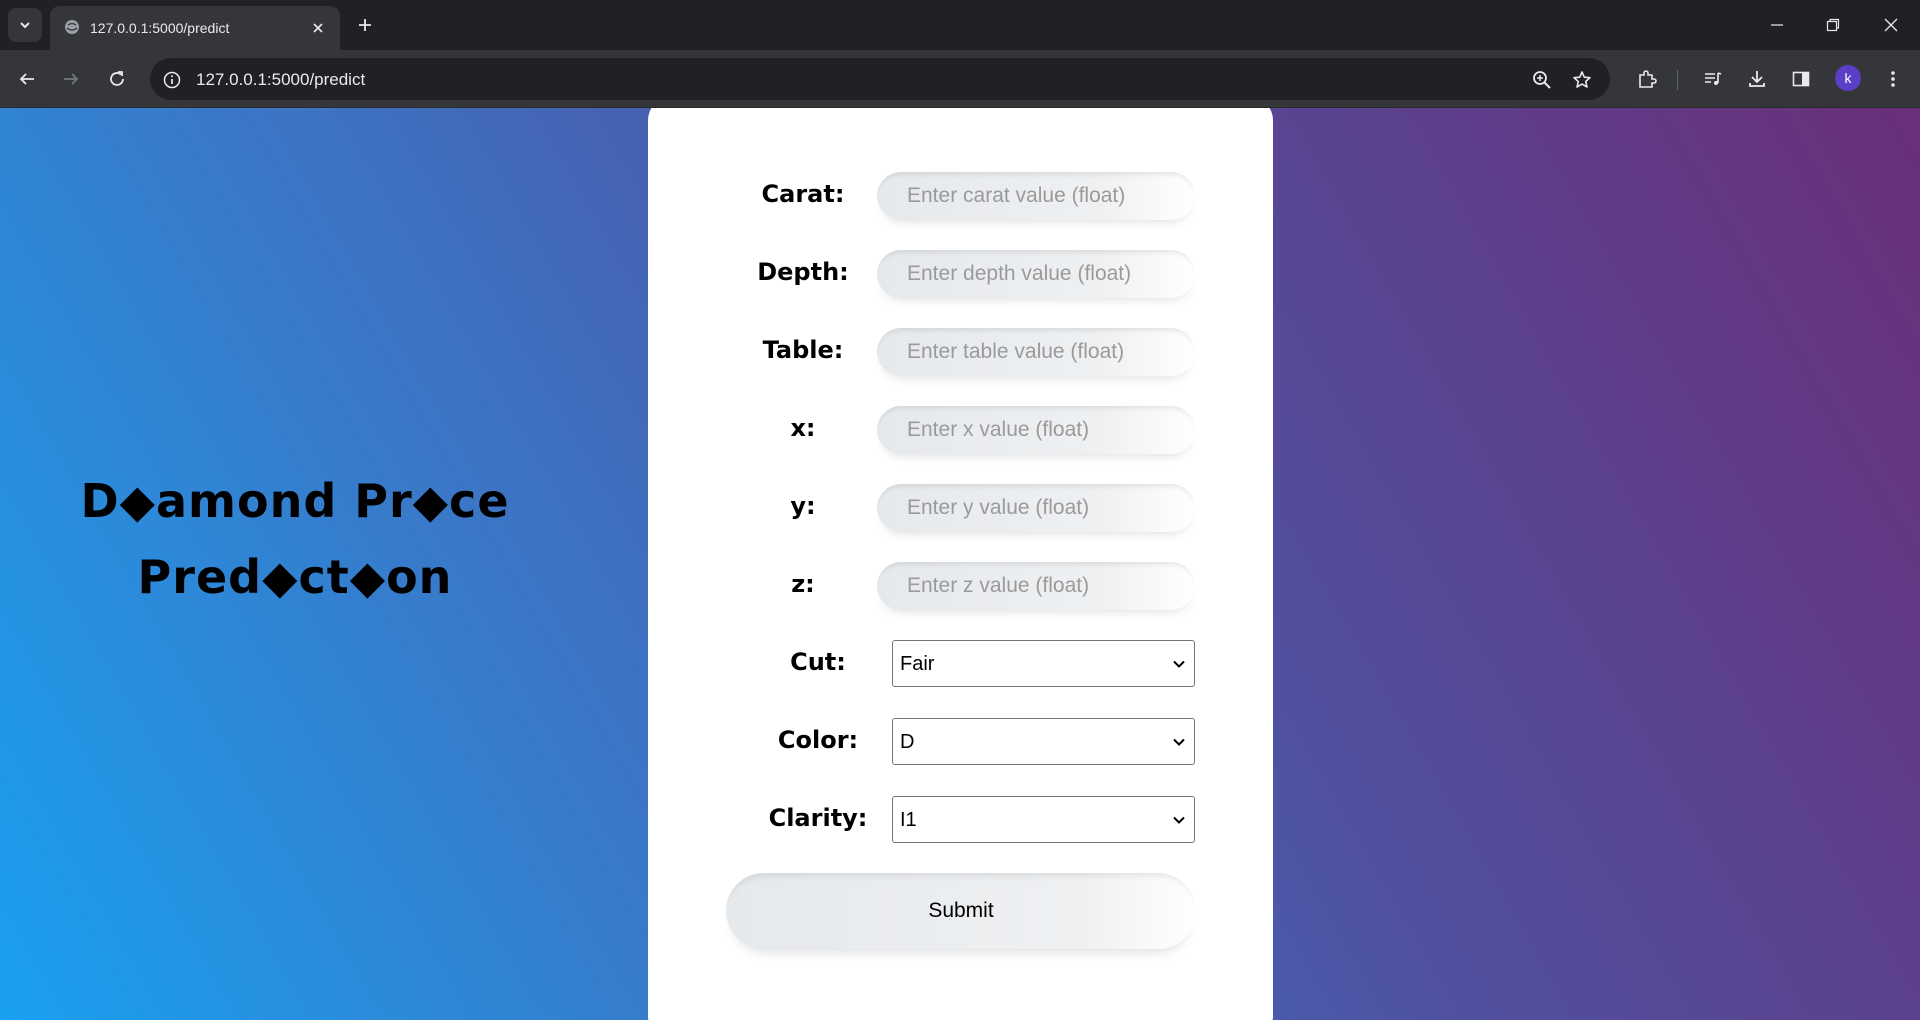 This screenshot has width=1920, height=1020. Describe the element at coordinates (961, 911) in the screenshot. I see `submit-button: Submit` at that location.